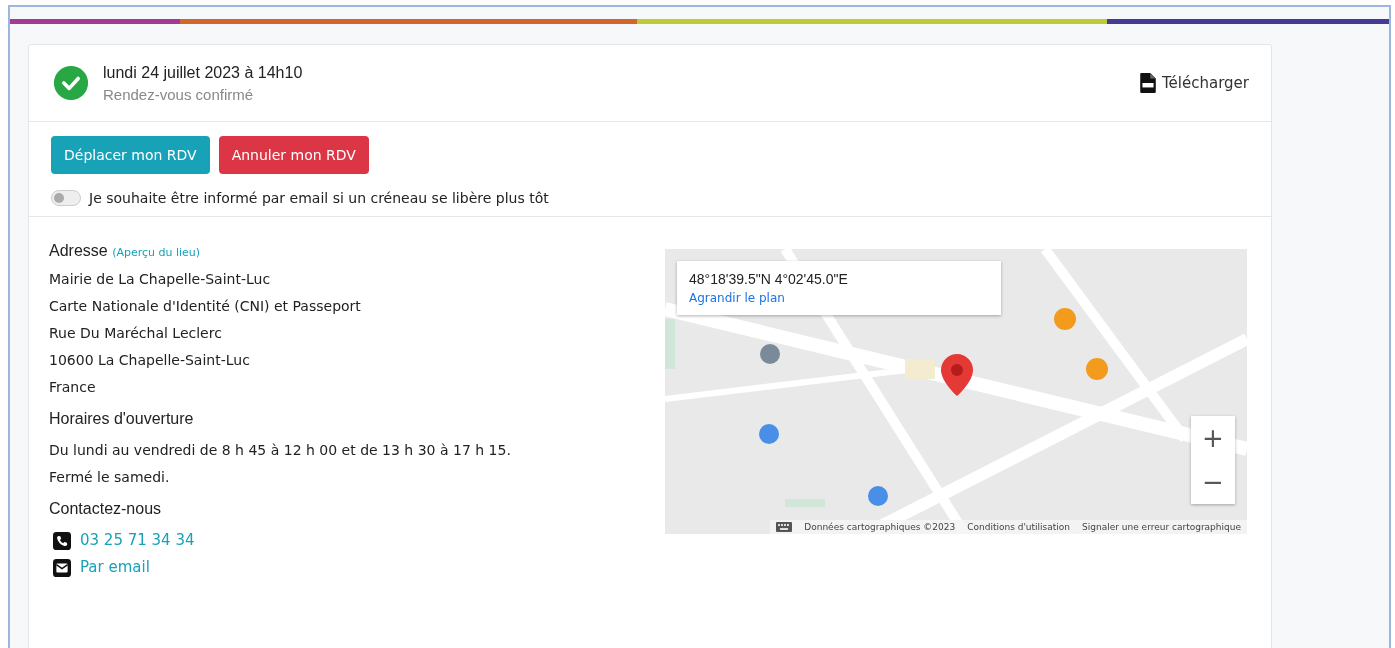 This screenshot has width=1395, height=648. I want to click on hours-line: Fermé le samedi., so click(110, 477).